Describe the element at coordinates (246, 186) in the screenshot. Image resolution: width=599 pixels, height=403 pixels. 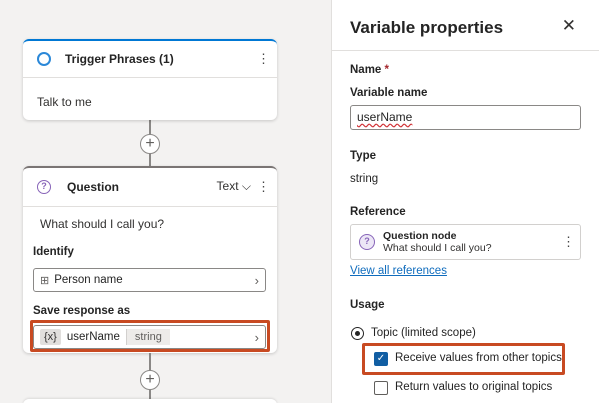
I see `chevron-down-icon: ⌵` at that location.